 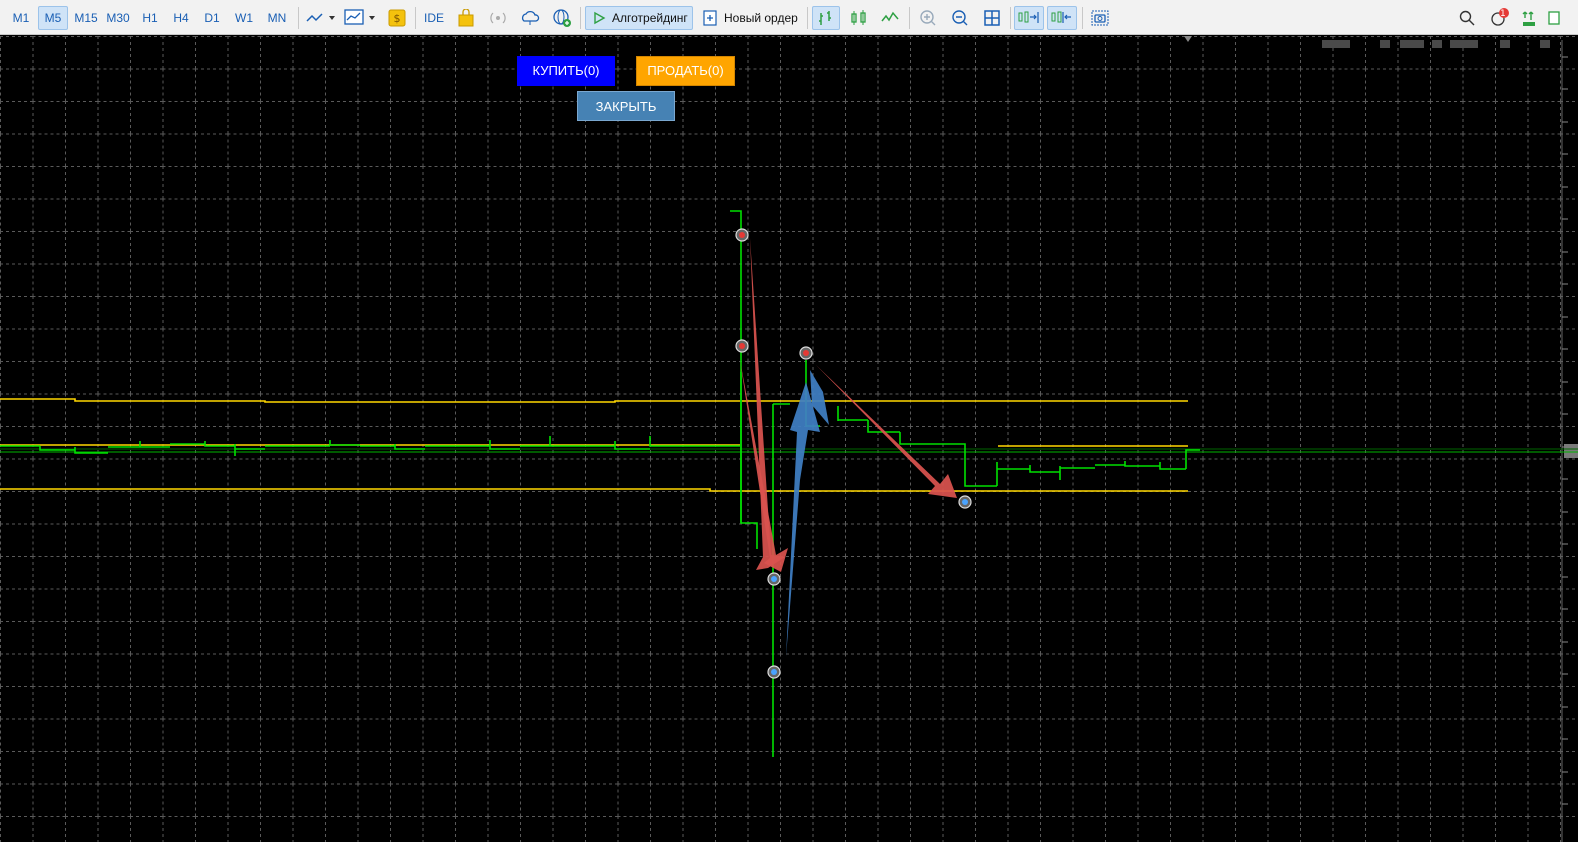 I want to click on new-order-icon, so click(x=710, y=18).